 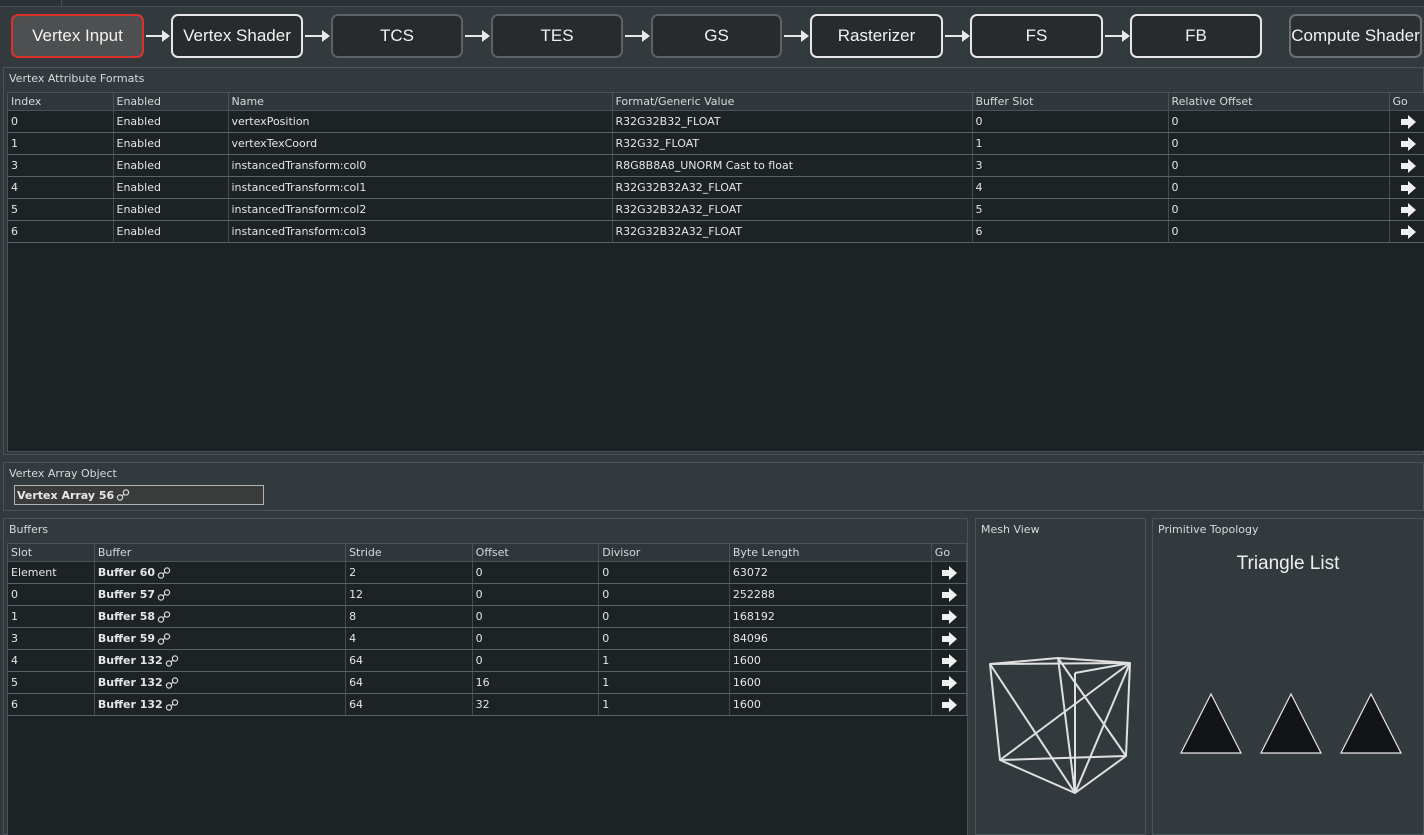 I want to click on table-cell: instancedTransform:col2, so click(x=420, y=209).